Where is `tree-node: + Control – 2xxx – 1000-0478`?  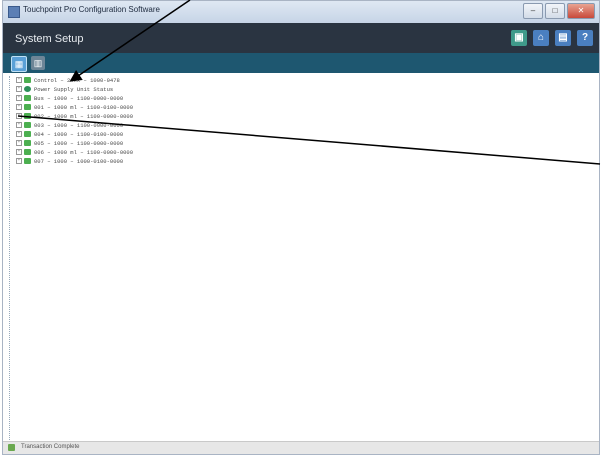 tree-node: + Control – 2xxx – 1000-0478 is located at coordinates (68, 80).